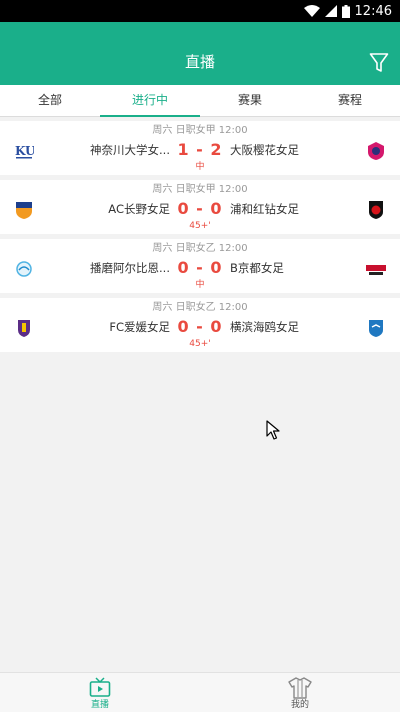 Image resolution: width=400 pixels, height=712 pixels. Describe the element at coordinates (264, 150) in the screenshot. I see `away-team: 大阪樱花女足` at that location.